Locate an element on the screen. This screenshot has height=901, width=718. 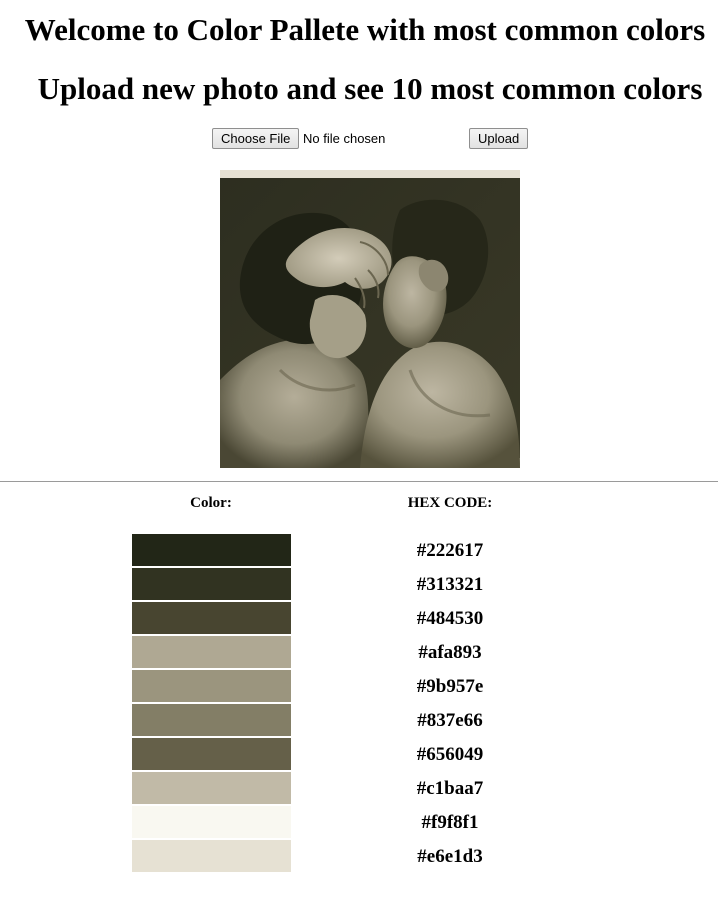
palette-row: #f9f8f1 is located at coordinates (359, 823).